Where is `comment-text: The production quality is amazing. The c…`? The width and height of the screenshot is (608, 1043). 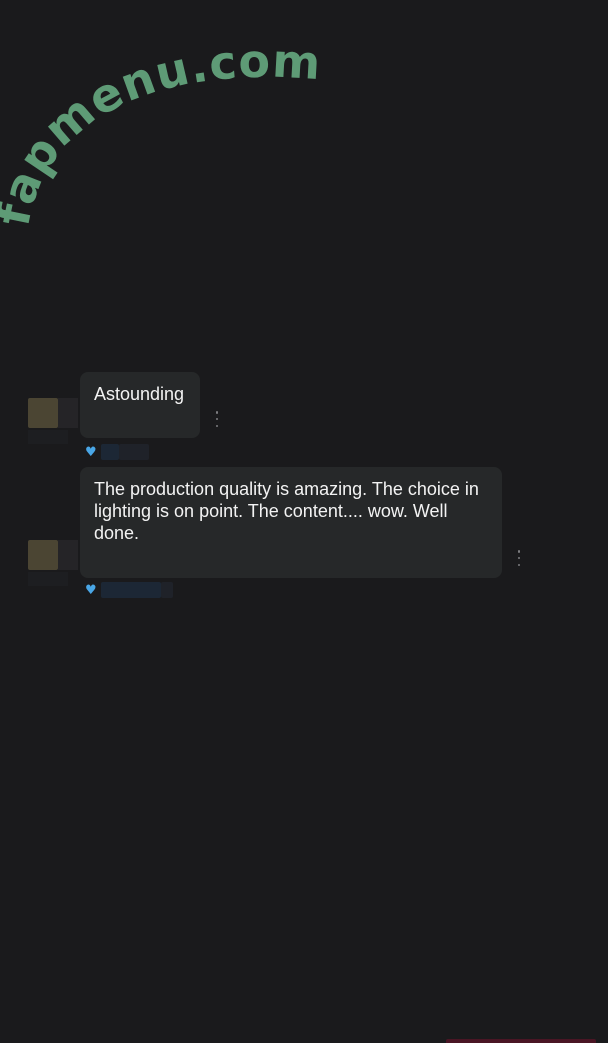 comment-text: The production quality is amazing. The c… is located at coordinates (286, 511).